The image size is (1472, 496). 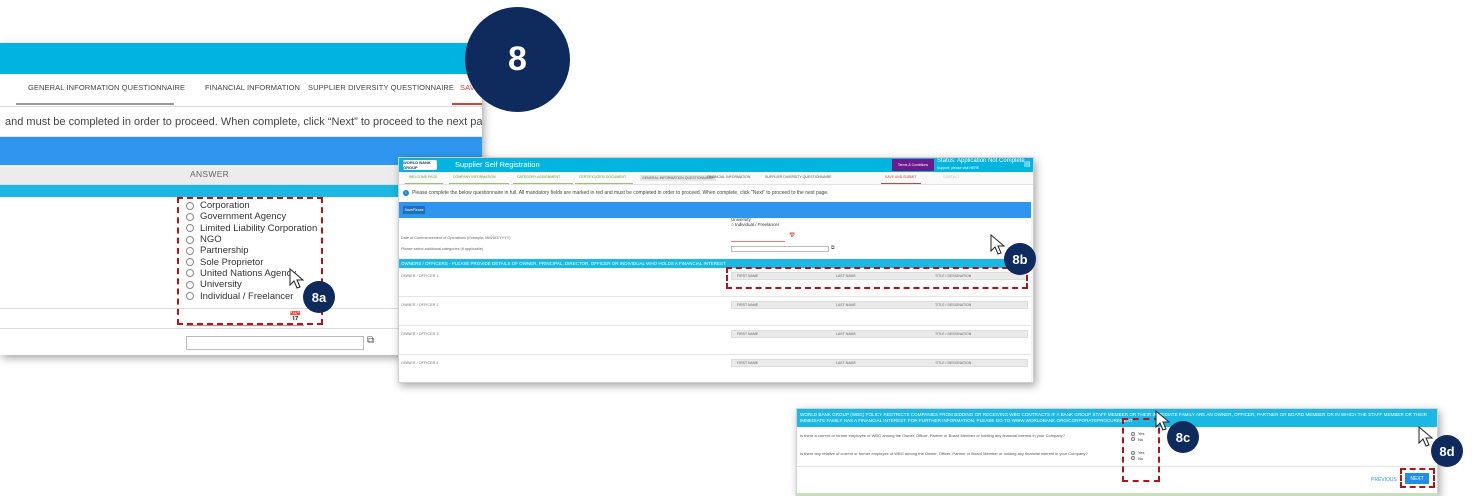 What do you see at coordinates (798, 177) in the screenshot?
I see `tab-diversity: SUPPLIER DIVERSITY QUESTIONNAIRE` at bounding box center [798, 177].